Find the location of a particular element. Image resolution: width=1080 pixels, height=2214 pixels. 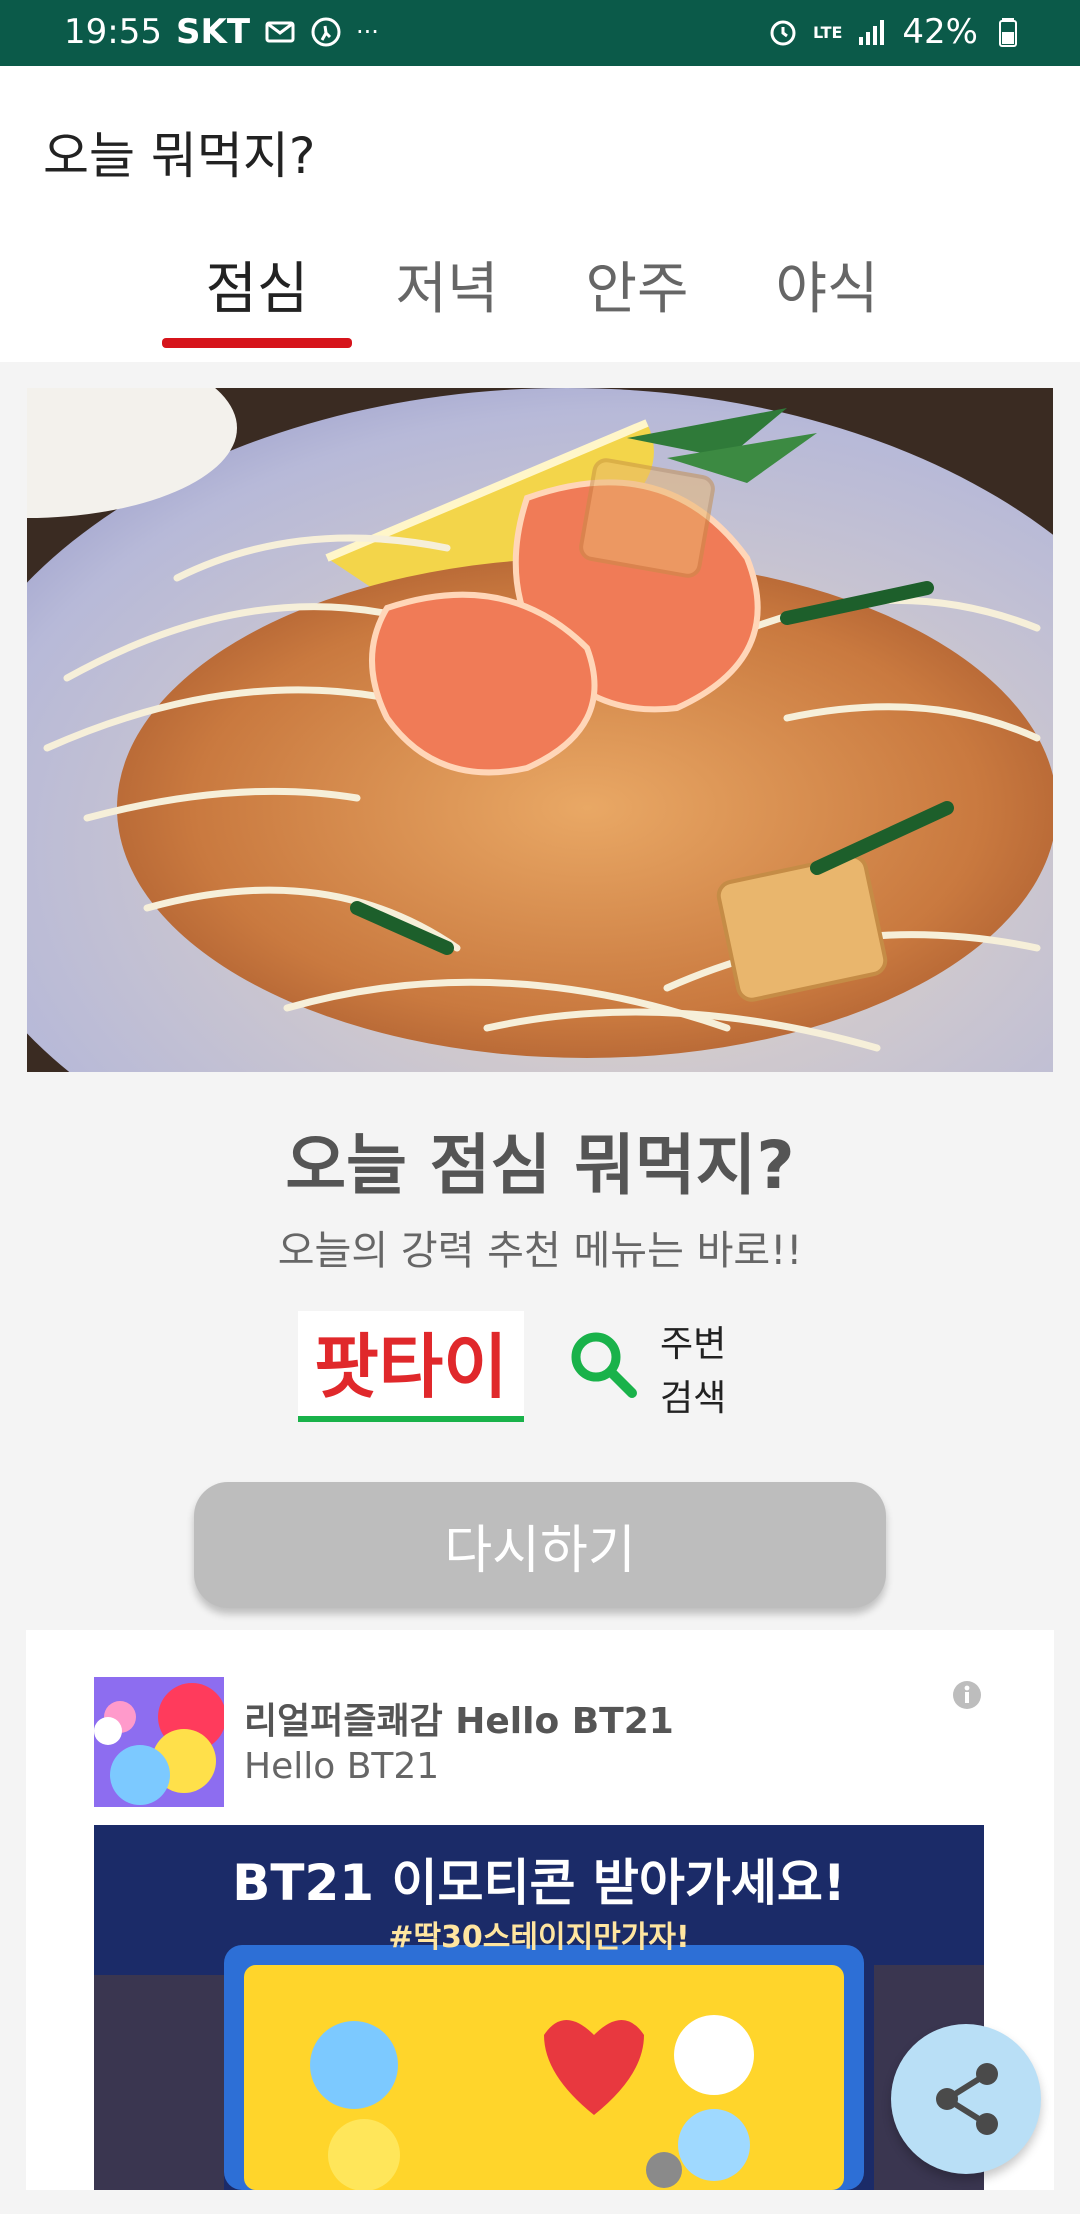

nearby-search-line2: 검색 is located at coordinates (693, 1398).